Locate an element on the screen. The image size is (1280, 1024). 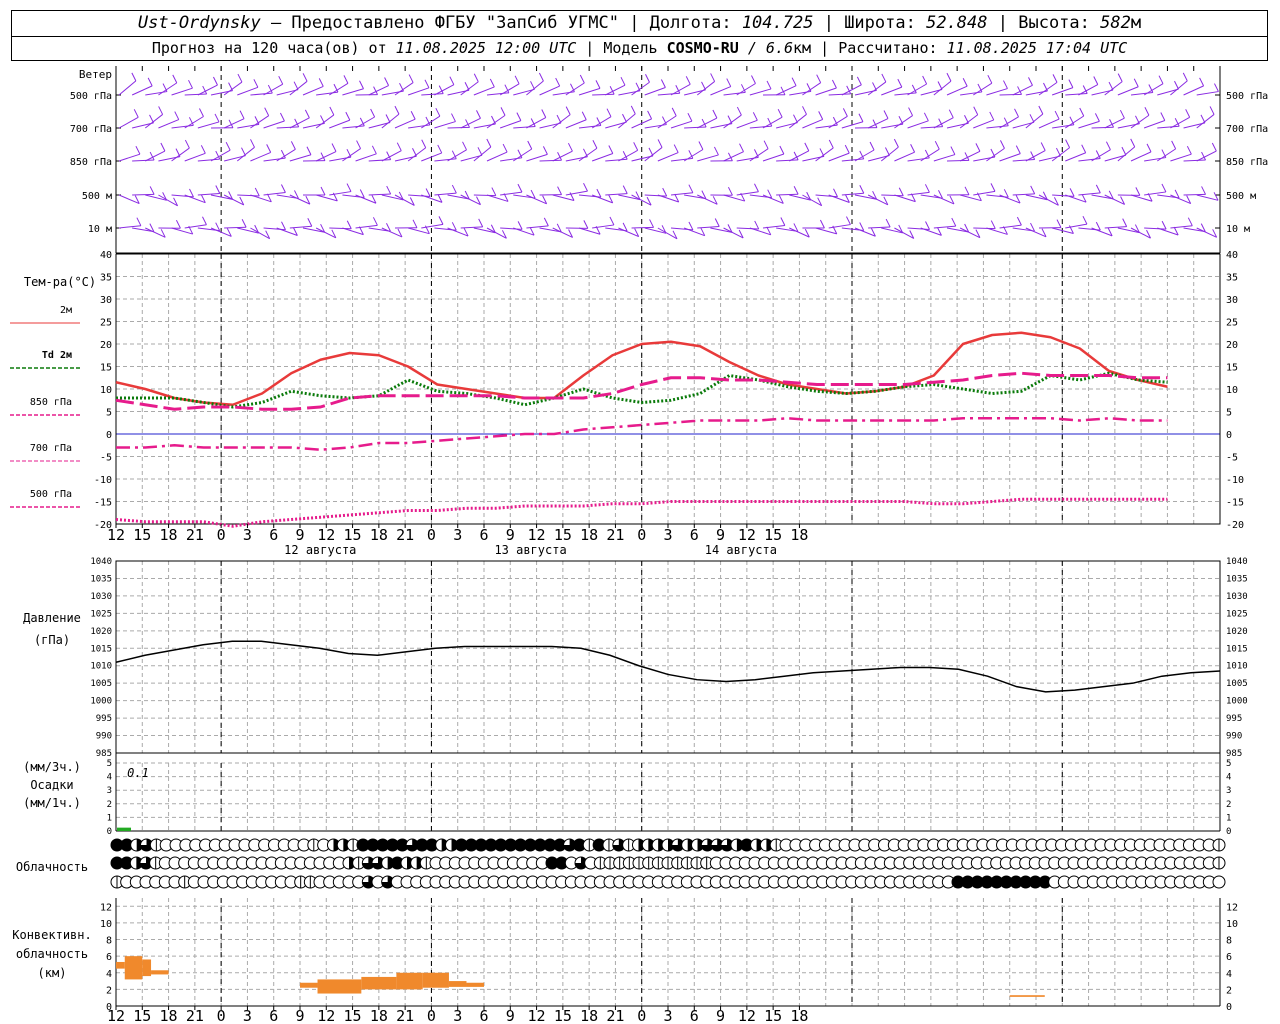
precip-ytick-label: 5 is located at coordinates (109, 764).